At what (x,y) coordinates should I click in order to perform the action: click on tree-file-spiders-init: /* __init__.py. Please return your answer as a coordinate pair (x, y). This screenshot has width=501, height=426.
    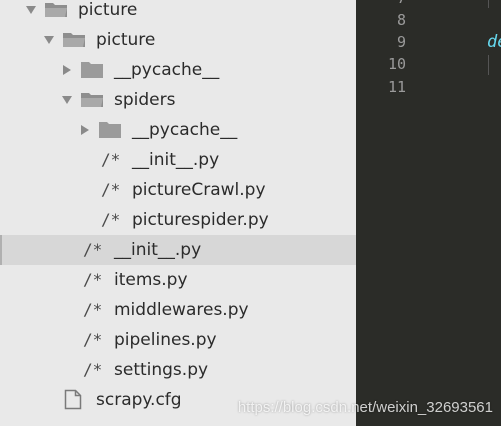
    Looking at the image, I should click on (178, 160).